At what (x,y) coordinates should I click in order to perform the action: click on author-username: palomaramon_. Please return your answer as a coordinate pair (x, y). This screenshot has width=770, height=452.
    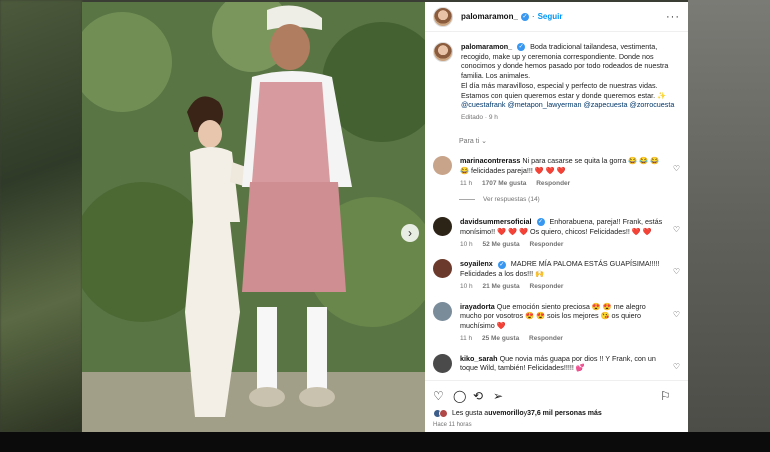
    Looking at the image, I should click on (489, 16).